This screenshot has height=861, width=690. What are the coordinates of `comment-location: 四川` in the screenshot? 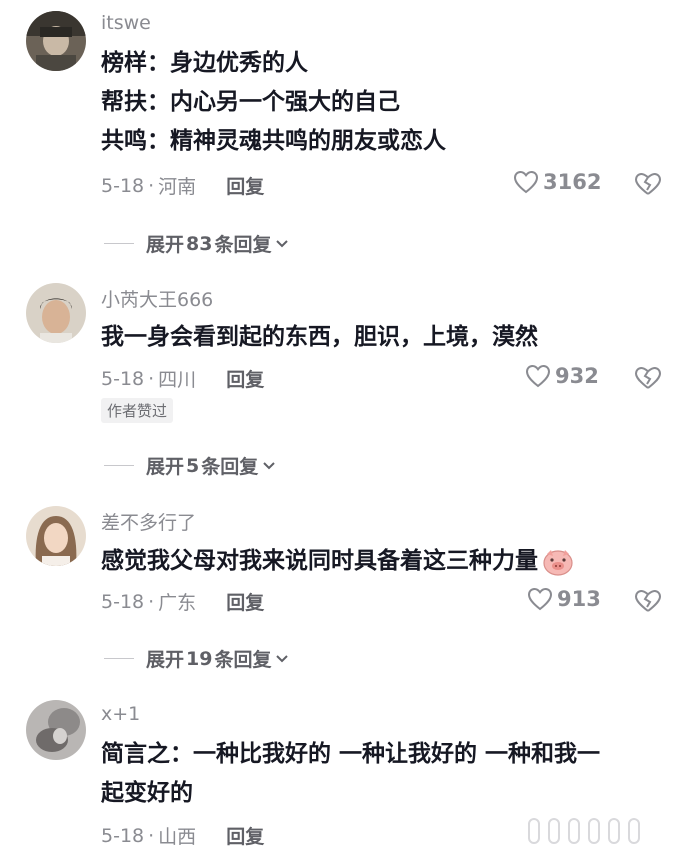 It's located at (177, 380).